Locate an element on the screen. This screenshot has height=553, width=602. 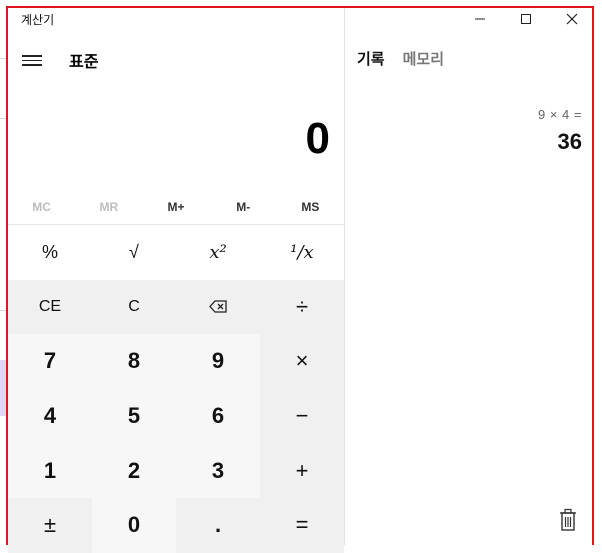
memory-recall-button: MR is located at coordinates (108, 207).